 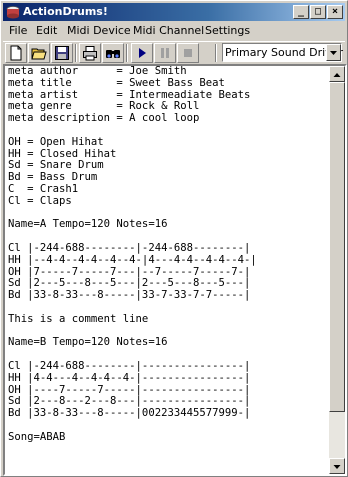 I want to click on new-file-button, so click(x=16, y=53).